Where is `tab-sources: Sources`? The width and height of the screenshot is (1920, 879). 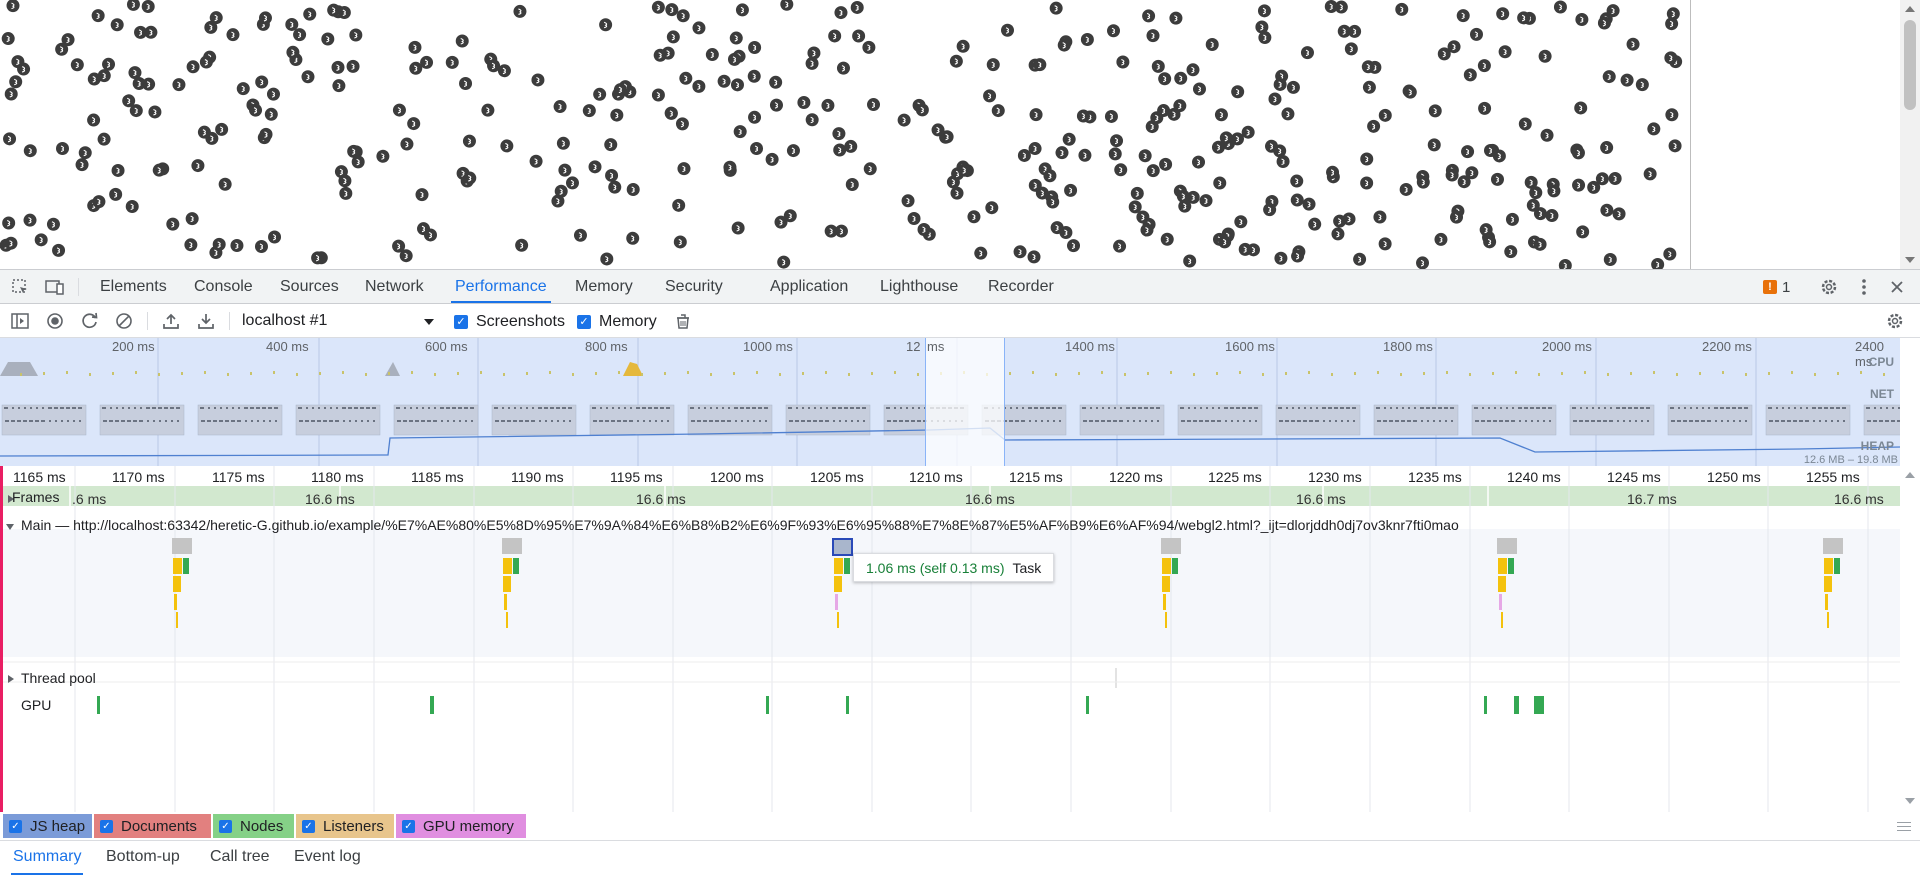 tab-sources: Sources is located at coordinates (309, 286).